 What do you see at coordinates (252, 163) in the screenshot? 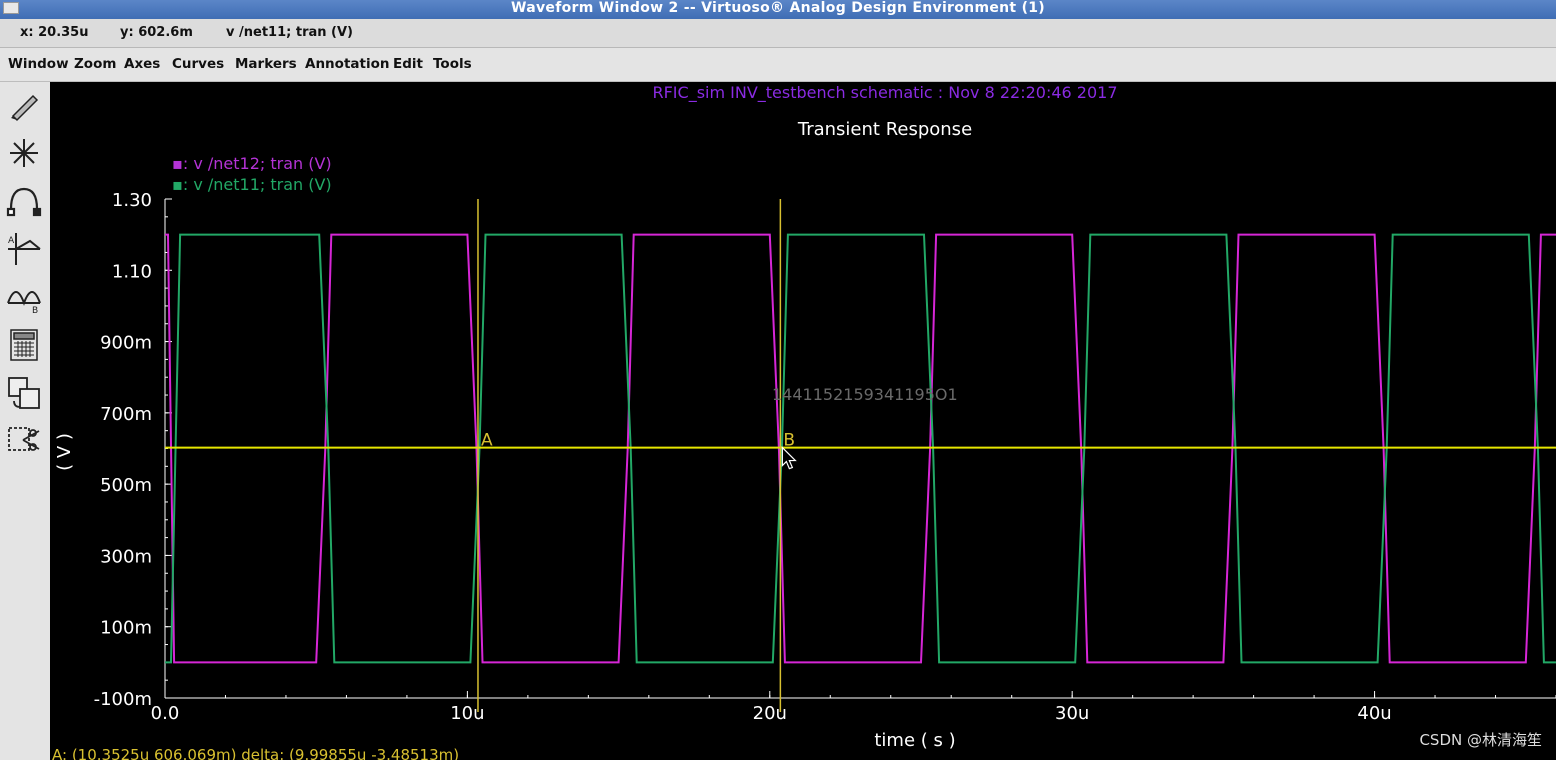
I see `legend-net12: ▪: v /net12; tran (V)` at bounding box center [252, 163].